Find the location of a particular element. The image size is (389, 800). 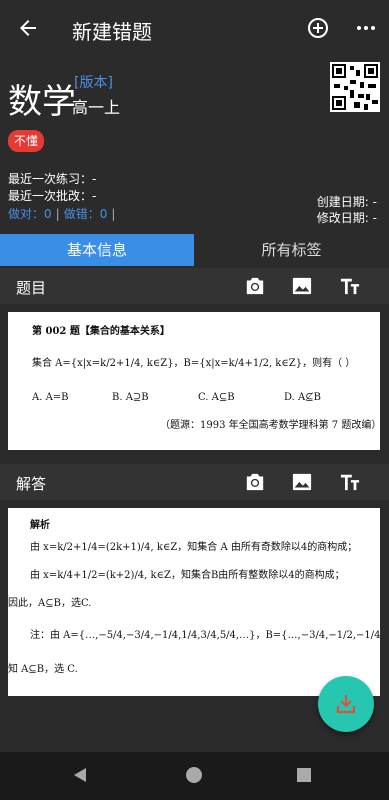

question-section-label: 题目 is located at coordinates (31, 288).